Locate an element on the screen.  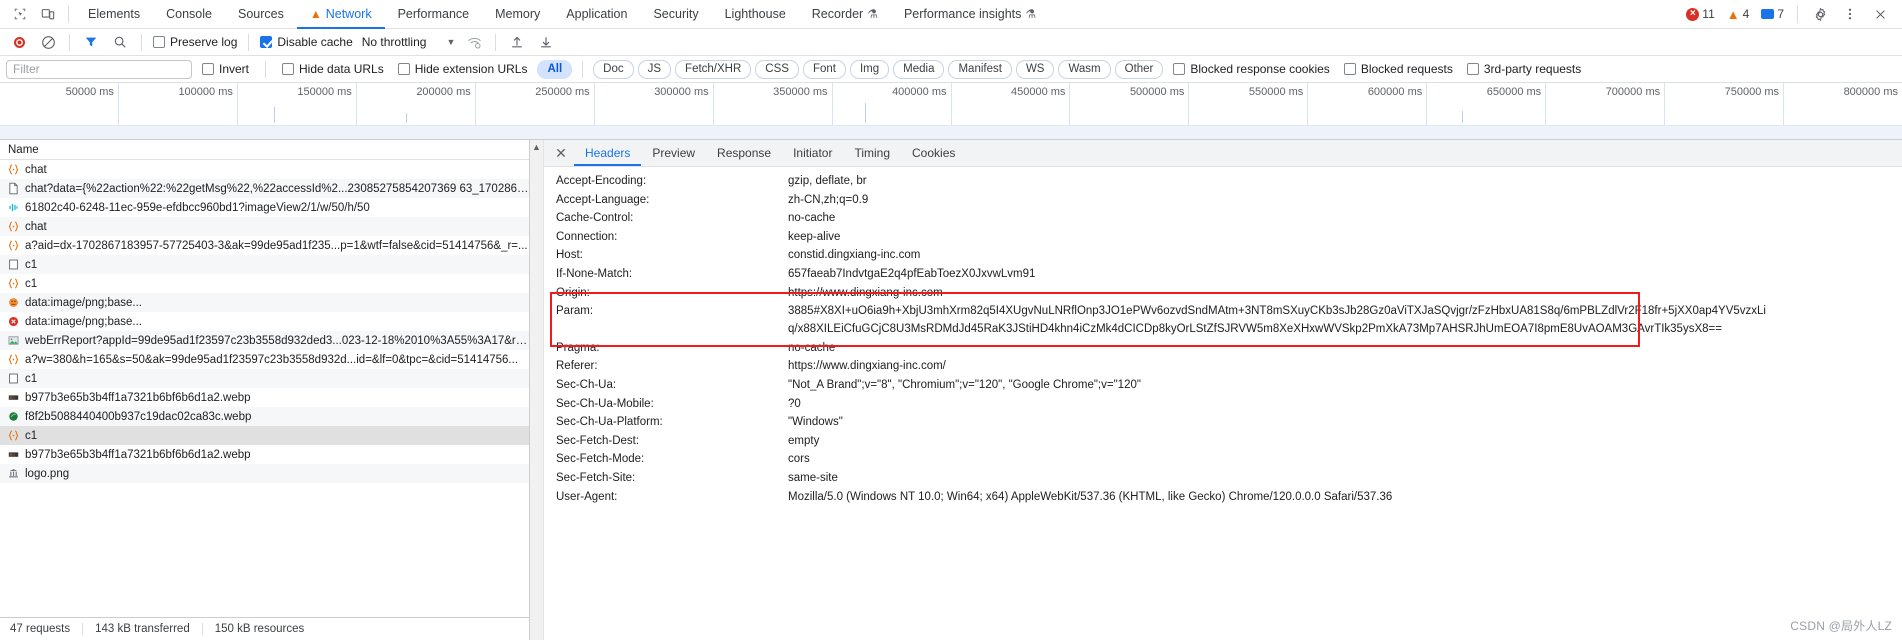
hide-data-urls-checkbox: Hide data URLs is located at coordinates (333, 69).